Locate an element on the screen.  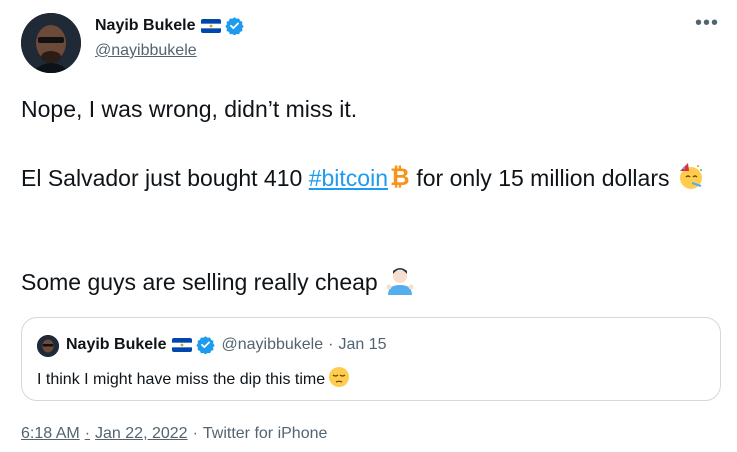
quoted-header: Nayib Bukele @nayibbukele · Jan 15 is located at coordinates (226, 345).